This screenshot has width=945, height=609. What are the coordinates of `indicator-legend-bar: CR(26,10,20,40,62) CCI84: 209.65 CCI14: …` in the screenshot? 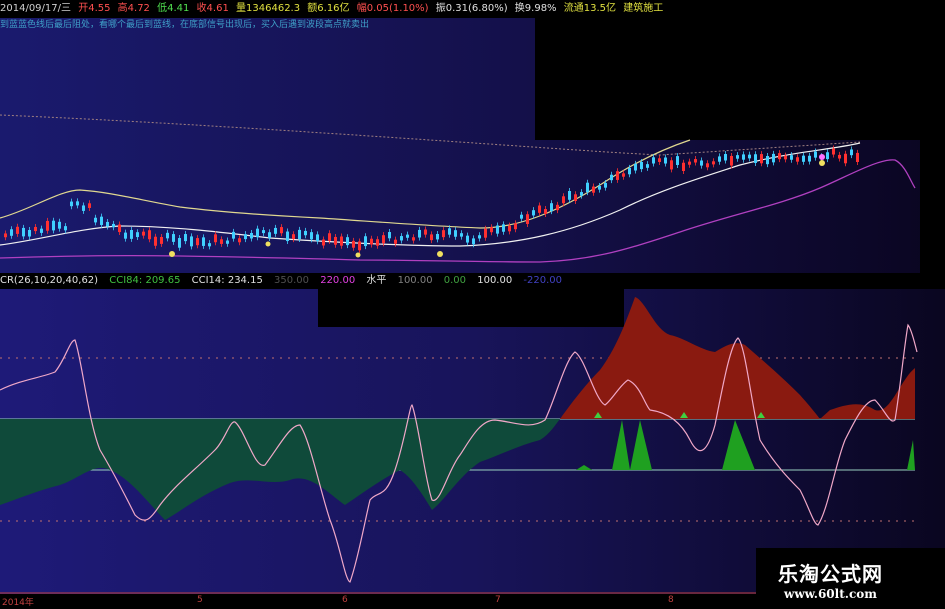 It's located at (285, 281).